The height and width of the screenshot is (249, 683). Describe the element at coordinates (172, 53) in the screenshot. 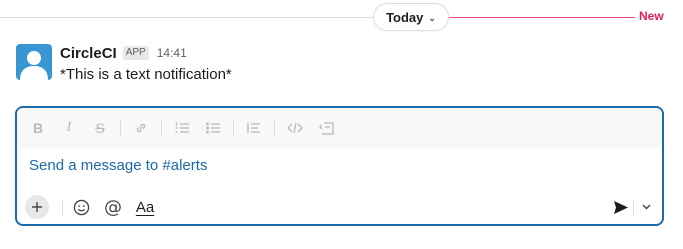

I see `message-timestamp: 14:41` at that location.